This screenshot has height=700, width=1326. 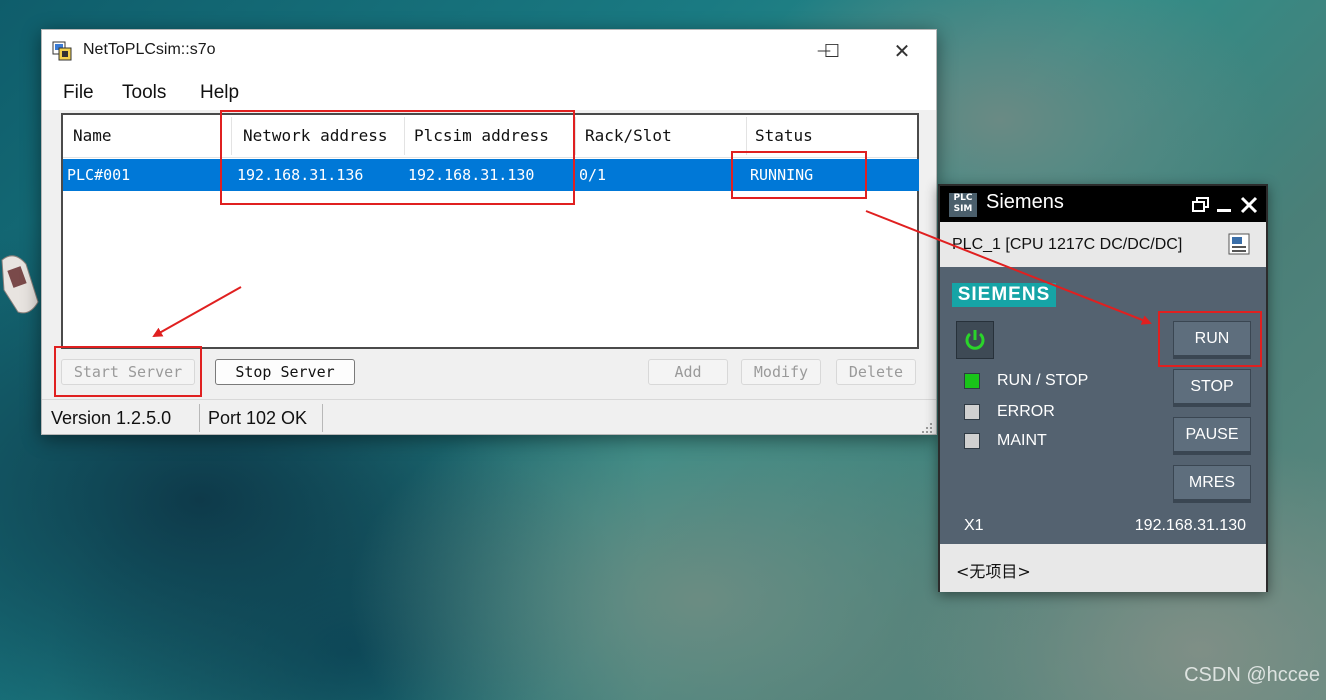 I want to click on mres-button: MRES, so click(x=1212, y=484).